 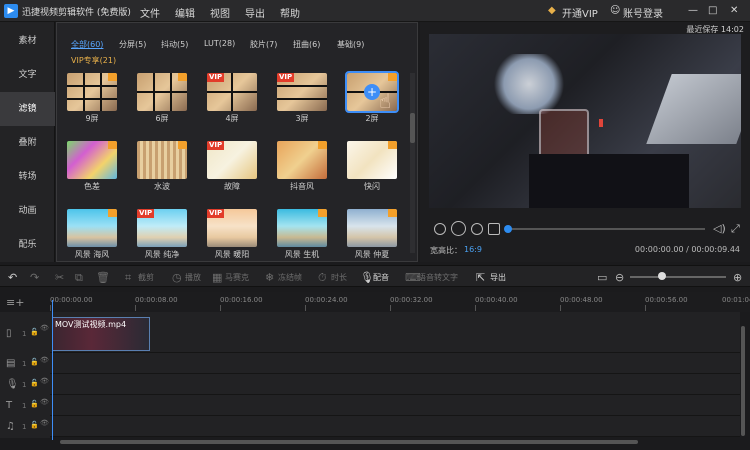 What do you see at coordinates (643, 12) in the screenshot?
I see `login-button: 账号登录` at bounding box center [643, 12].